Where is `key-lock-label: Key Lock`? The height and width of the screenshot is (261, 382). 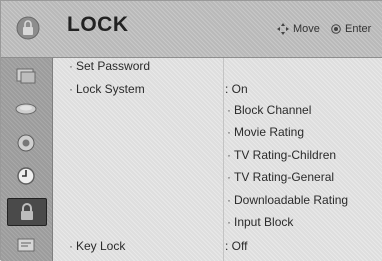 key-lock-label: Key Lock is located at coordinates (101, 246).